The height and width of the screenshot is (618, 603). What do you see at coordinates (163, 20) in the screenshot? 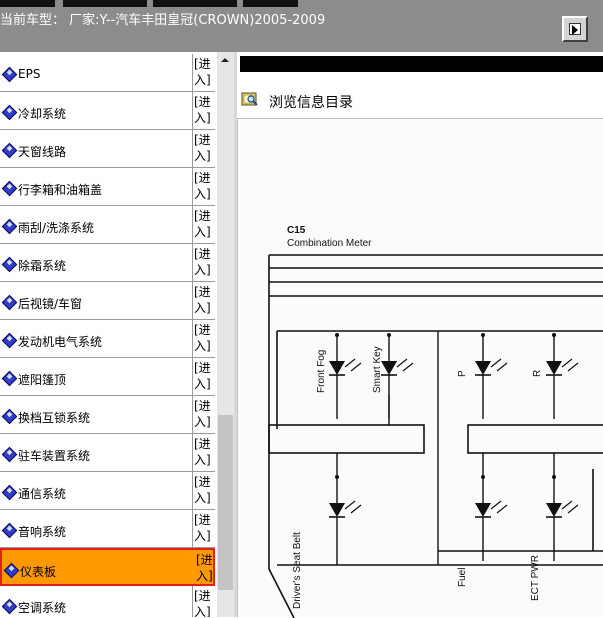
I see `vehicle-title: 当前车型： 厂家:Y--汽车丰田皇冠(CROWN)2005-2009` at bounding box center [163, 20].